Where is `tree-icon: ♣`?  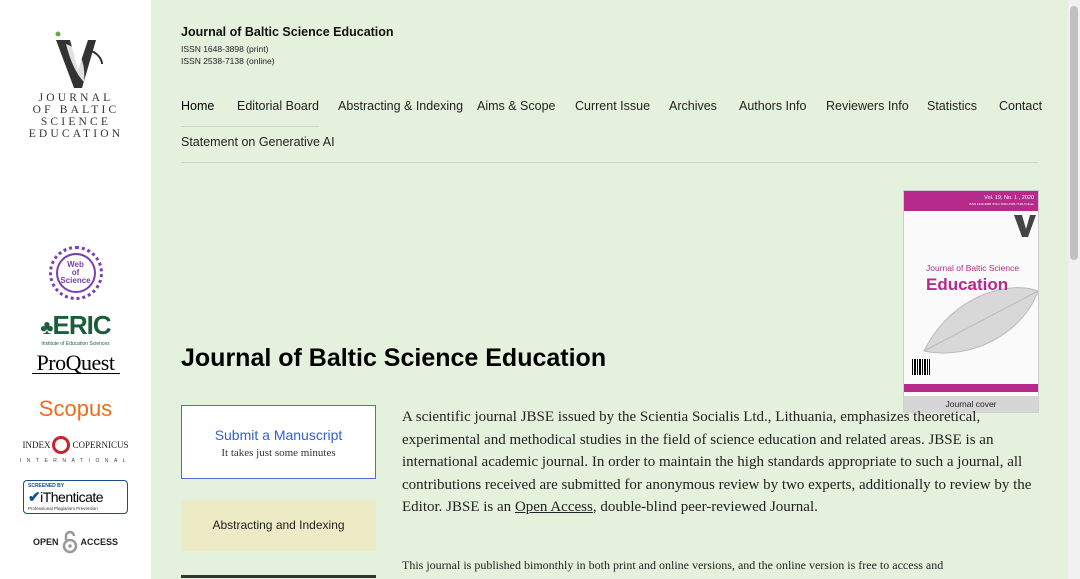 tree-icon: ♣ is located at coordinates (46, 328).